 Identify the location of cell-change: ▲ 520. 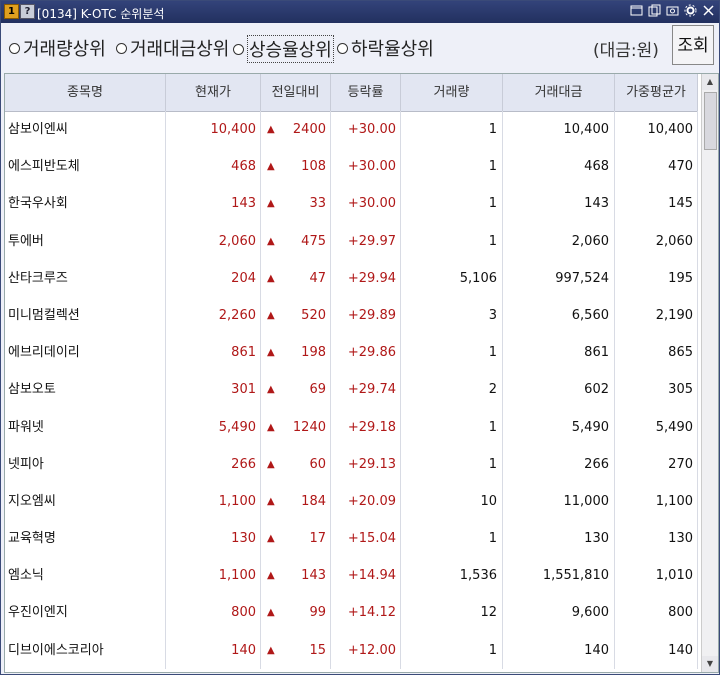
(296, 315).